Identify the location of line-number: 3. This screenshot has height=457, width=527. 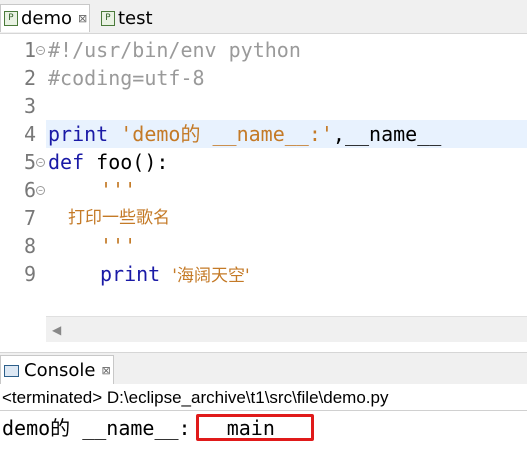
(29, 106).